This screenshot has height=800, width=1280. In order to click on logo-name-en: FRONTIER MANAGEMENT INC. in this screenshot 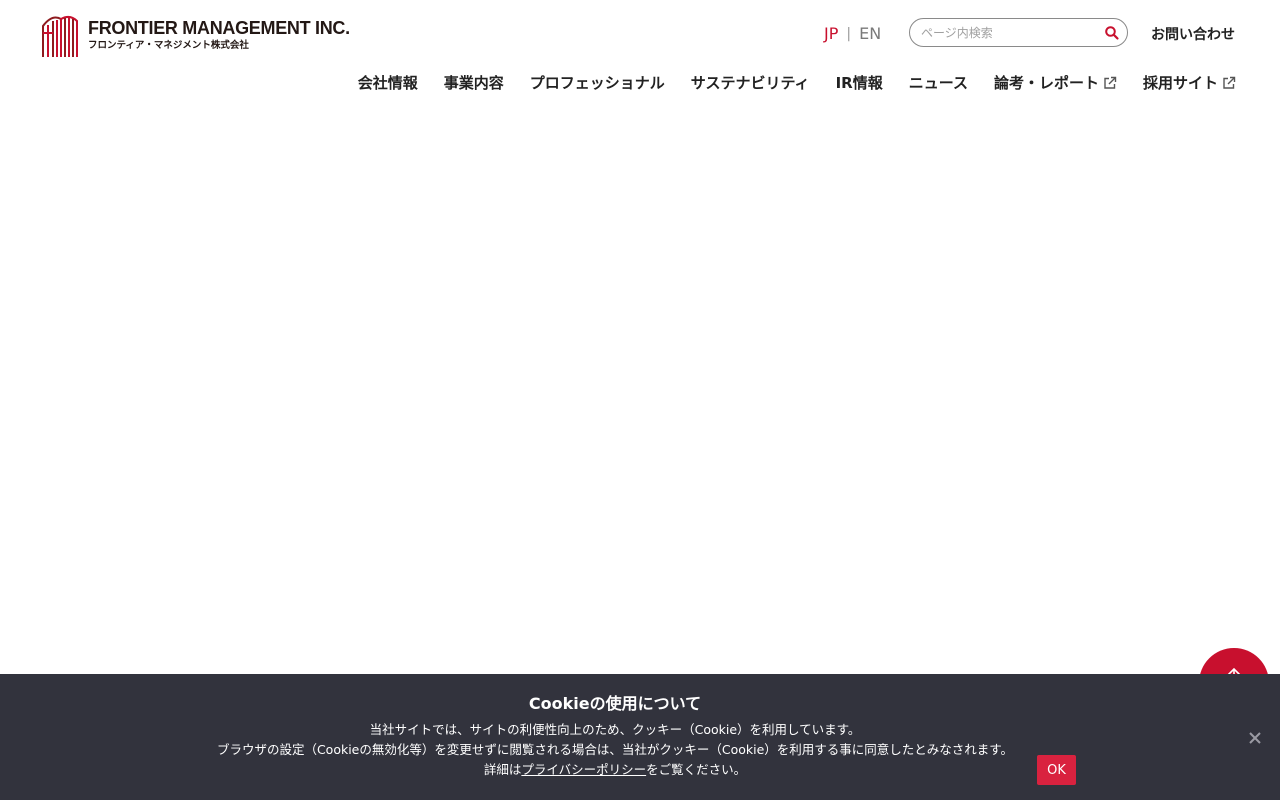, I will do `click(219, 27)`.